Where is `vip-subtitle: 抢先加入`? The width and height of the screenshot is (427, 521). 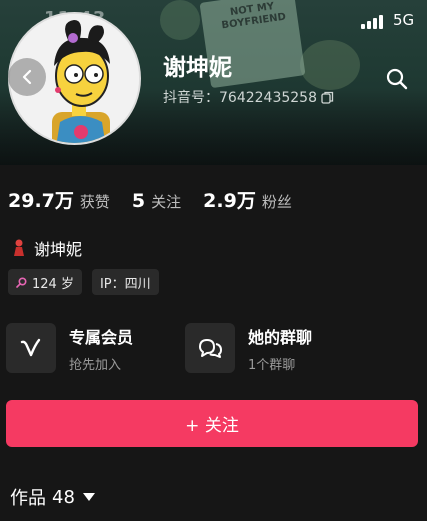 vip-subtitle: 抢先加入 is located at coordinates (95, 365).